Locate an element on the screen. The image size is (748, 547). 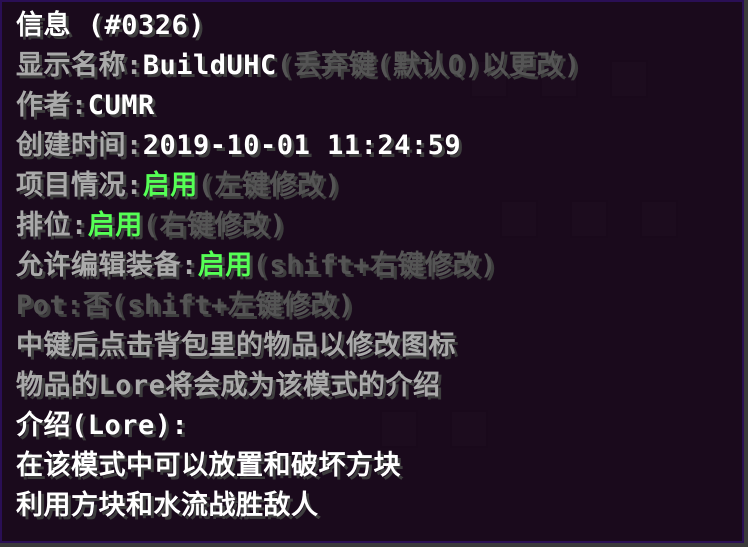
created-row: 创建时间:2019-10-01 11:24:59 is located at coordinates (379, 146).